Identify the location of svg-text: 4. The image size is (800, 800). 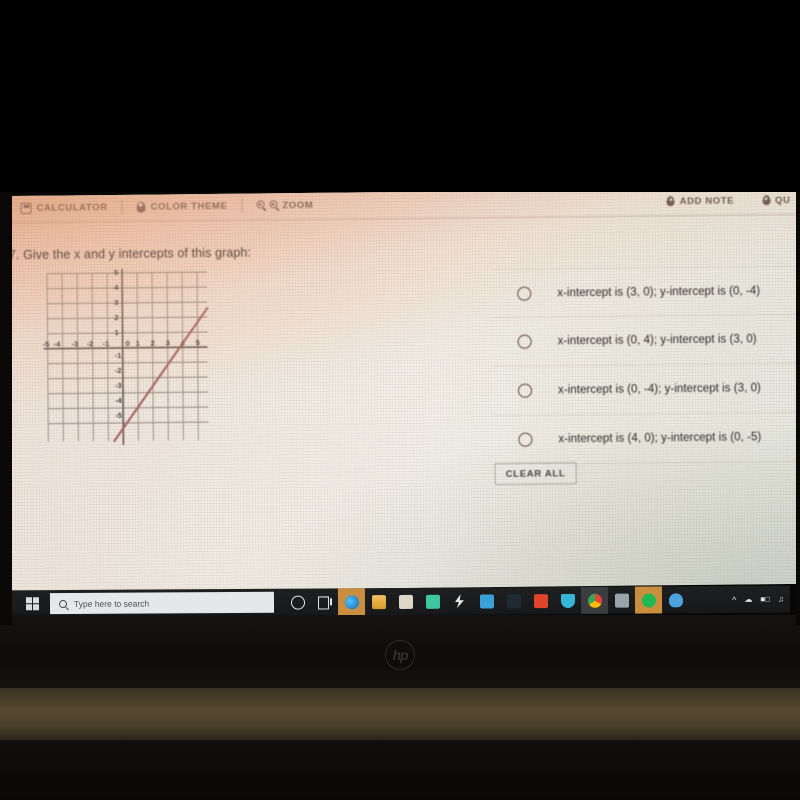
(116, 287).